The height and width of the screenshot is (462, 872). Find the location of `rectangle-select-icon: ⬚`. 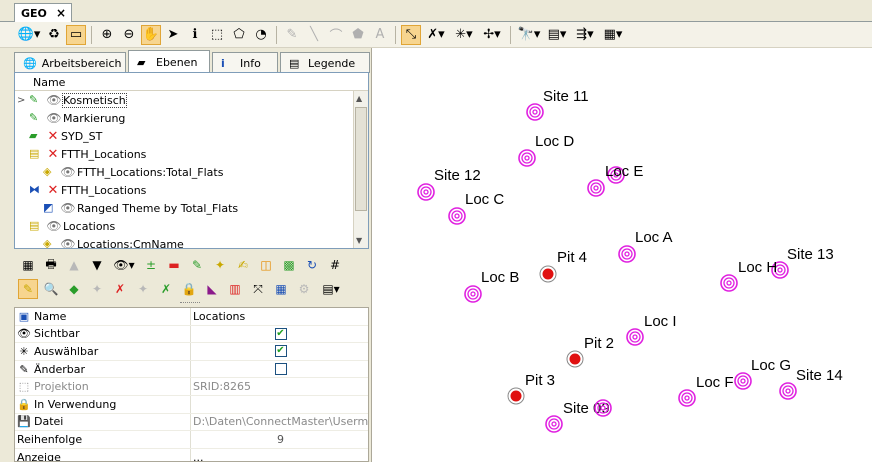

rectangle-select-icon: ⬚ is located at coordinates (217, 35).